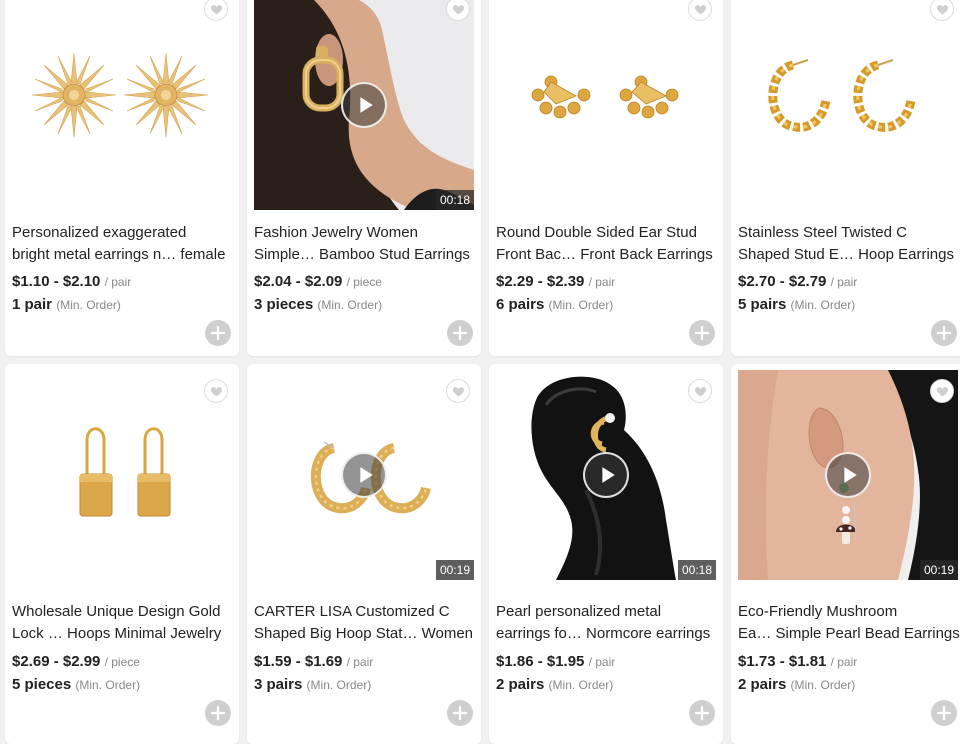 Image resolution: width=960 pixels, height=744 pixels. What do you see at coordinates (71, 281) in the screenshot?
I see `price-range: $1.10 - $2.10 / pair` at bounding box center [71, 281].